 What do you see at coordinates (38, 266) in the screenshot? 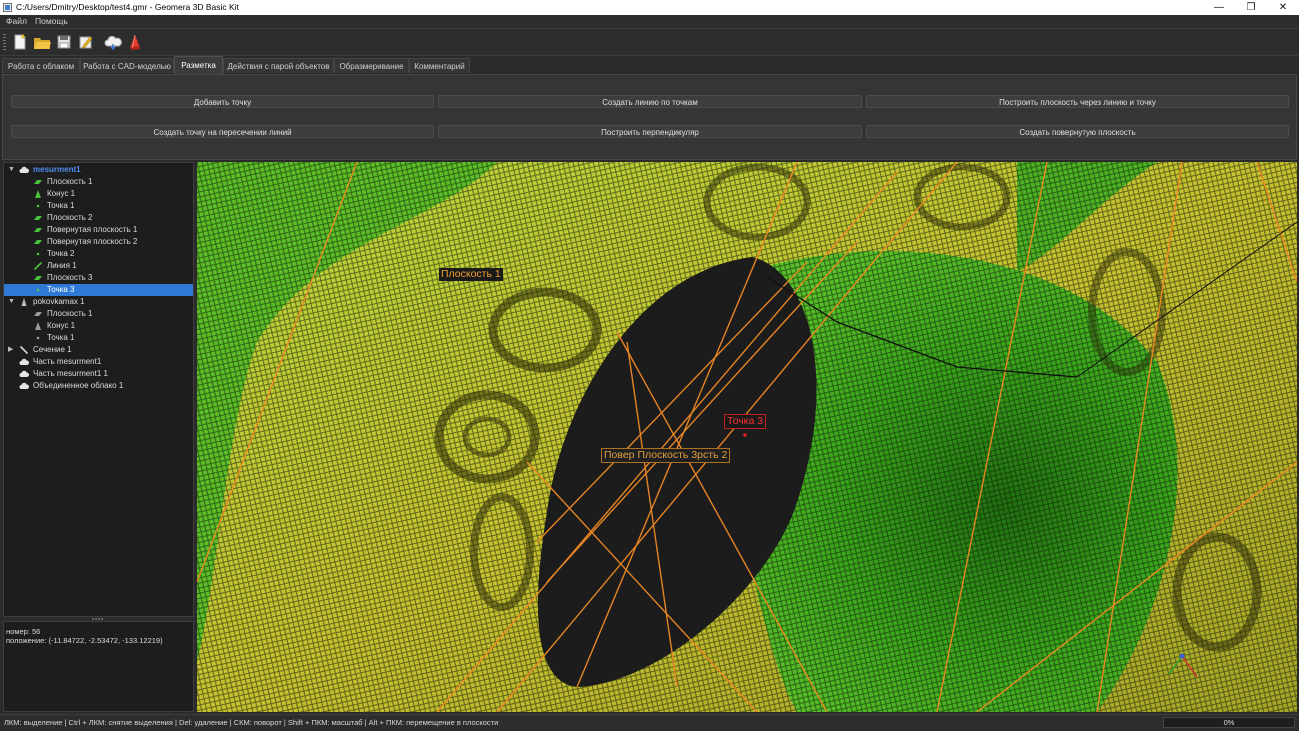
I see `line-icon` at bounding box center [38, 266].